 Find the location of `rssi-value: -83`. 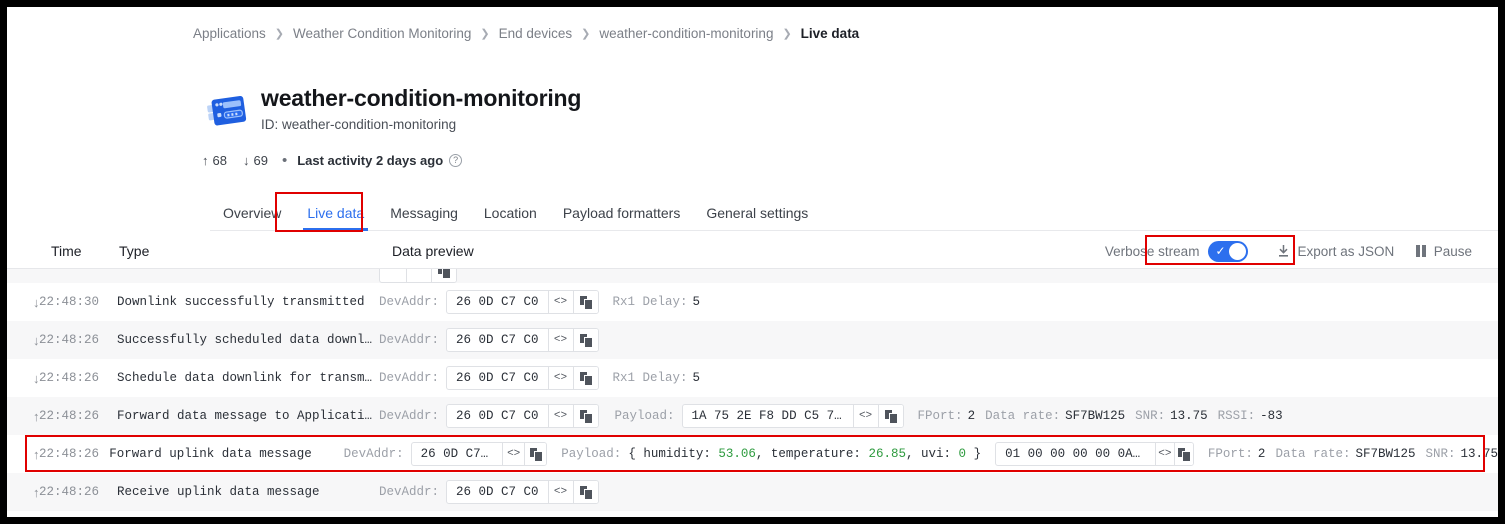

rssi-value: -83 is located at coordinates (1271, 416).